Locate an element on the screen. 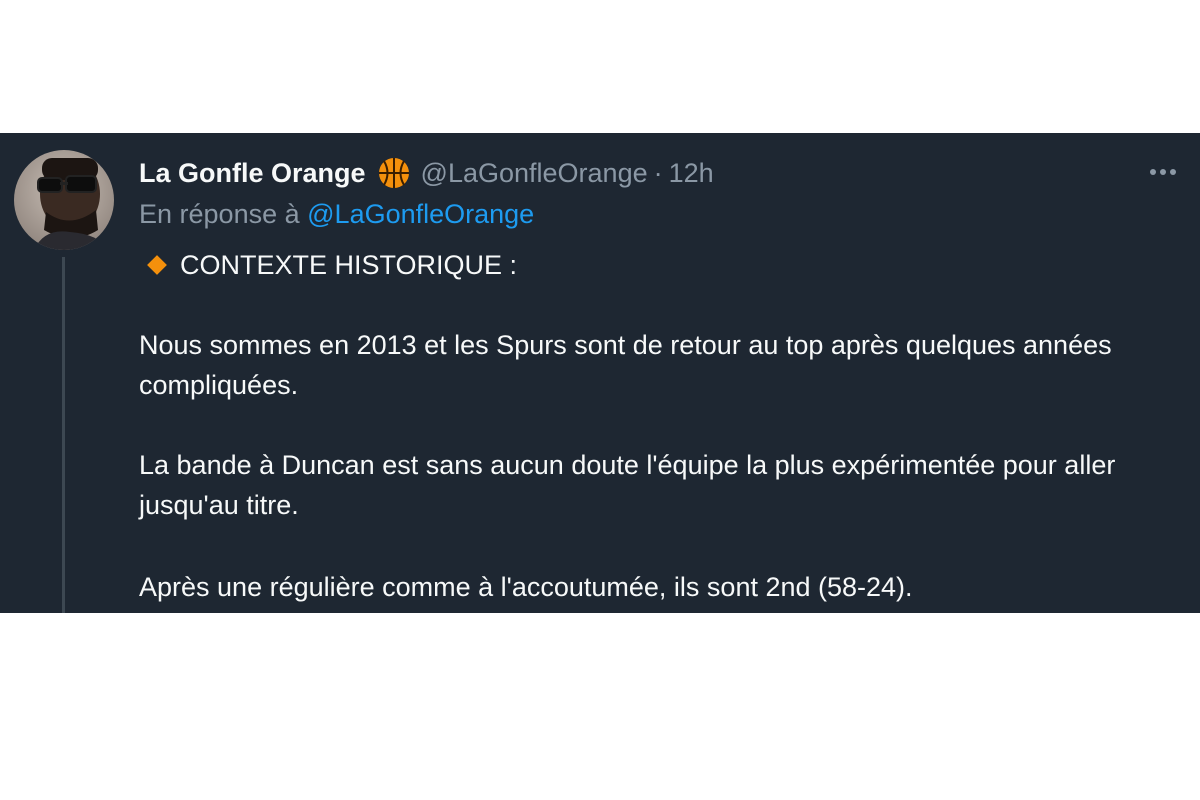 The image size is (1200, 800). reply-context: En réponse à @LaGonfleOrange is located at coordinates (336, 214).